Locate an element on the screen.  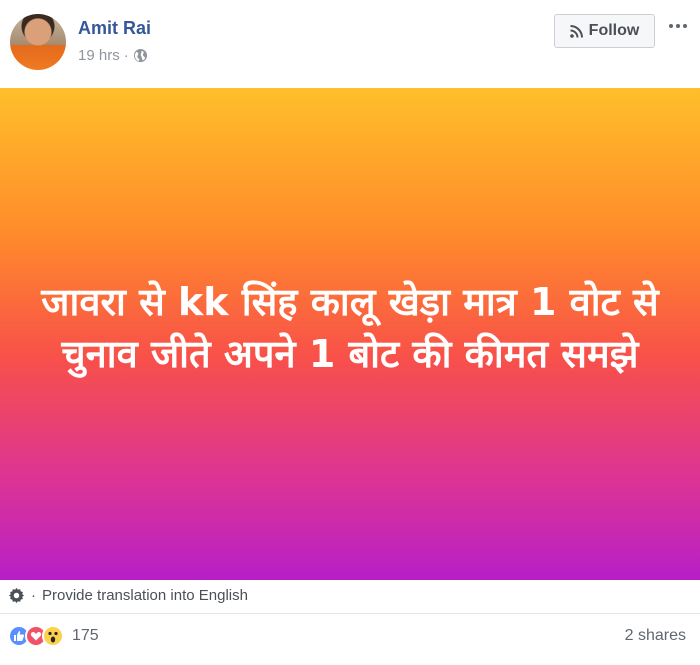
wow-icon is located at coordinates (53, 636).